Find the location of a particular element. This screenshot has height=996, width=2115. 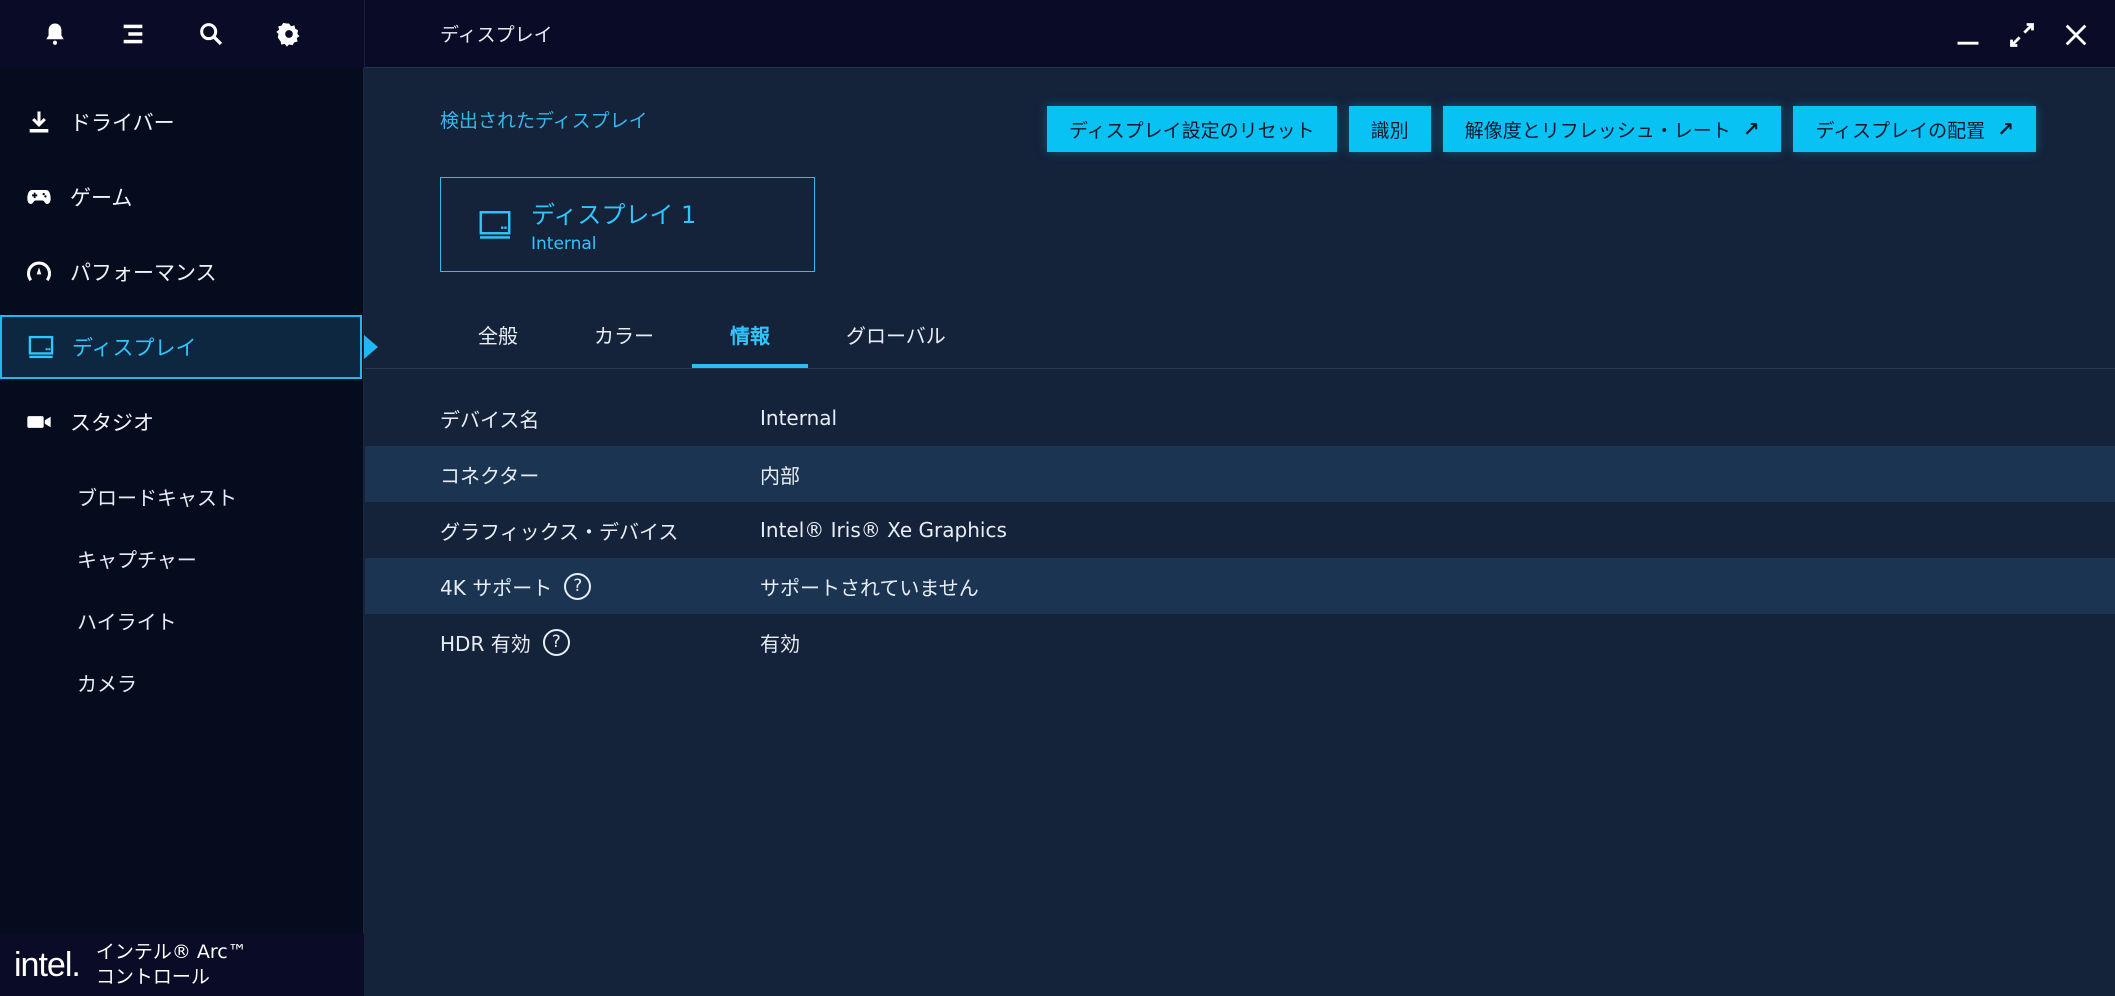

sidebar-item-label: スタジオ is located at coordinates (112, 423).